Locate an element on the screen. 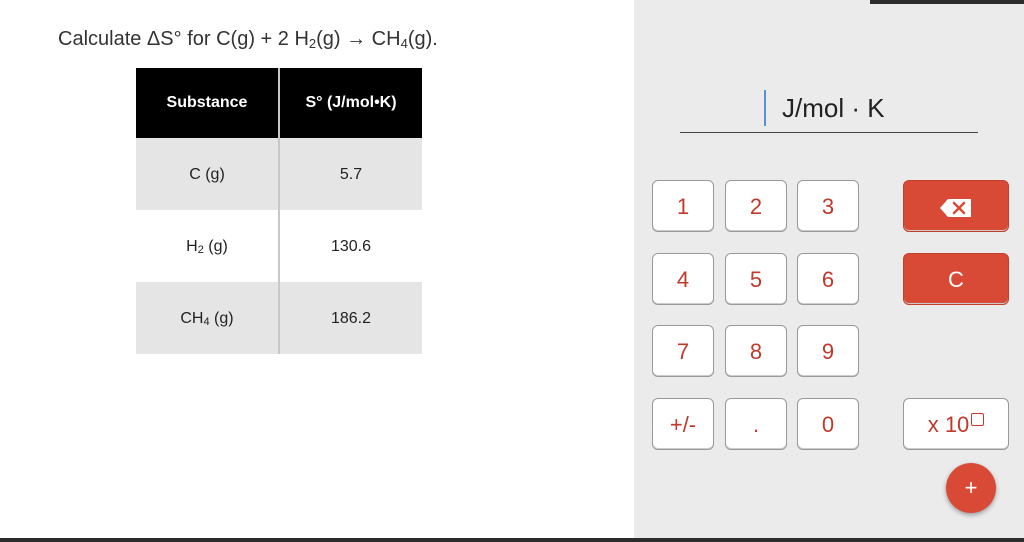  exponent-box-icon is located at coordinates (978, 419).